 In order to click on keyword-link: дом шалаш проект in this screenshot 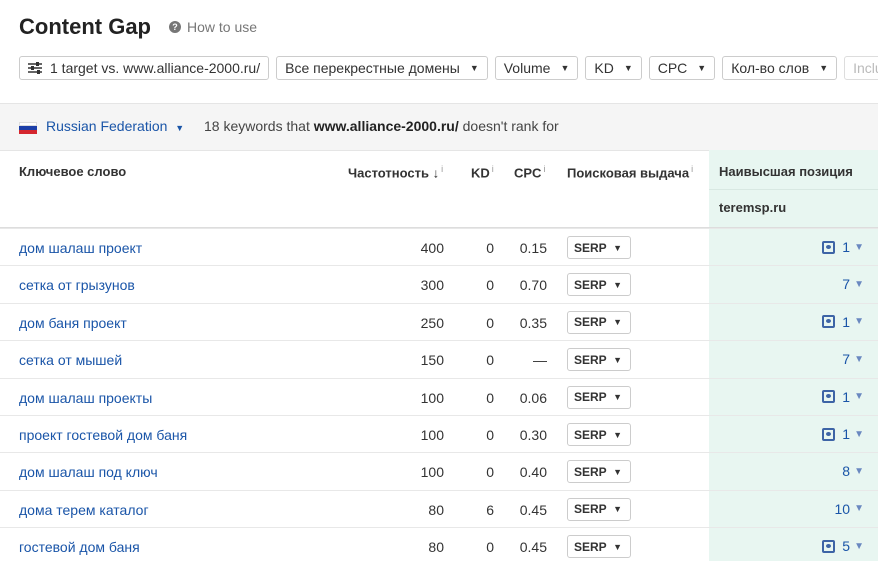, I will do `click(80, 248)`.